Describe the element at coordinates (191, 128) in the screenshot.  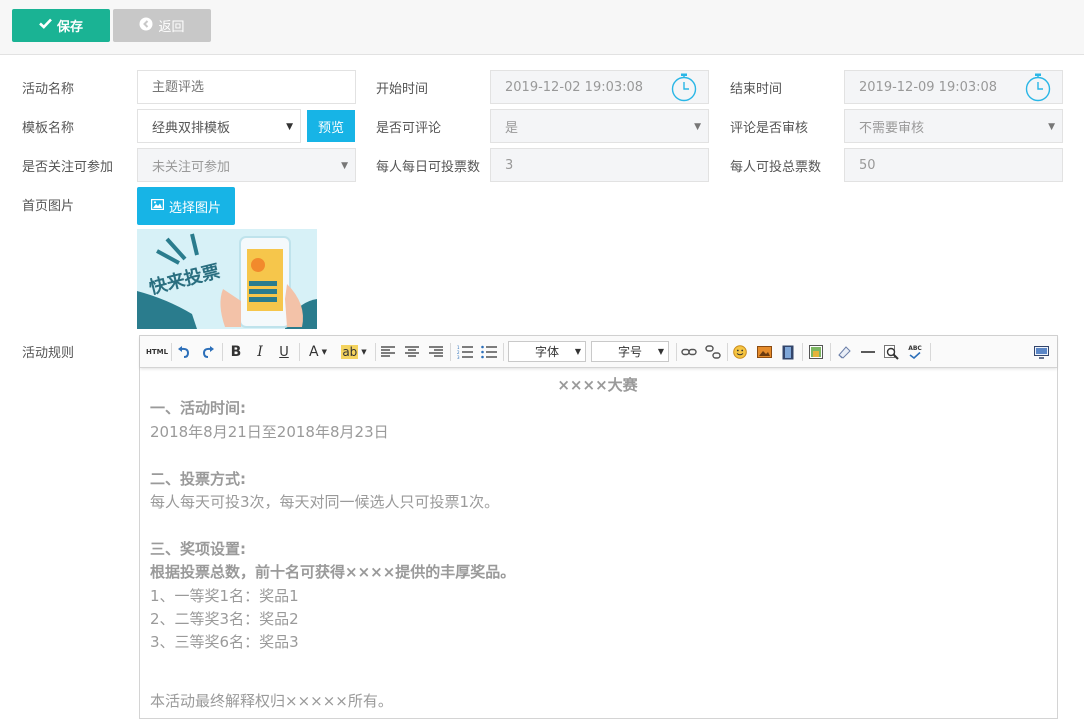
I see `template-value: 经典双排模板` at that location.